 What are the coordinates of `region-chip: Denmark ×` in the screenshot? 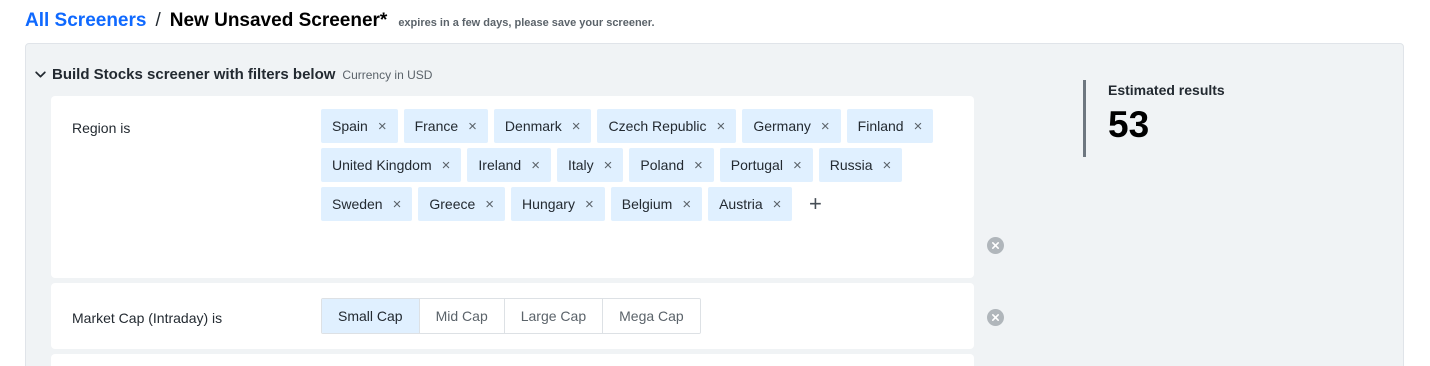 It's located at (542, 126).